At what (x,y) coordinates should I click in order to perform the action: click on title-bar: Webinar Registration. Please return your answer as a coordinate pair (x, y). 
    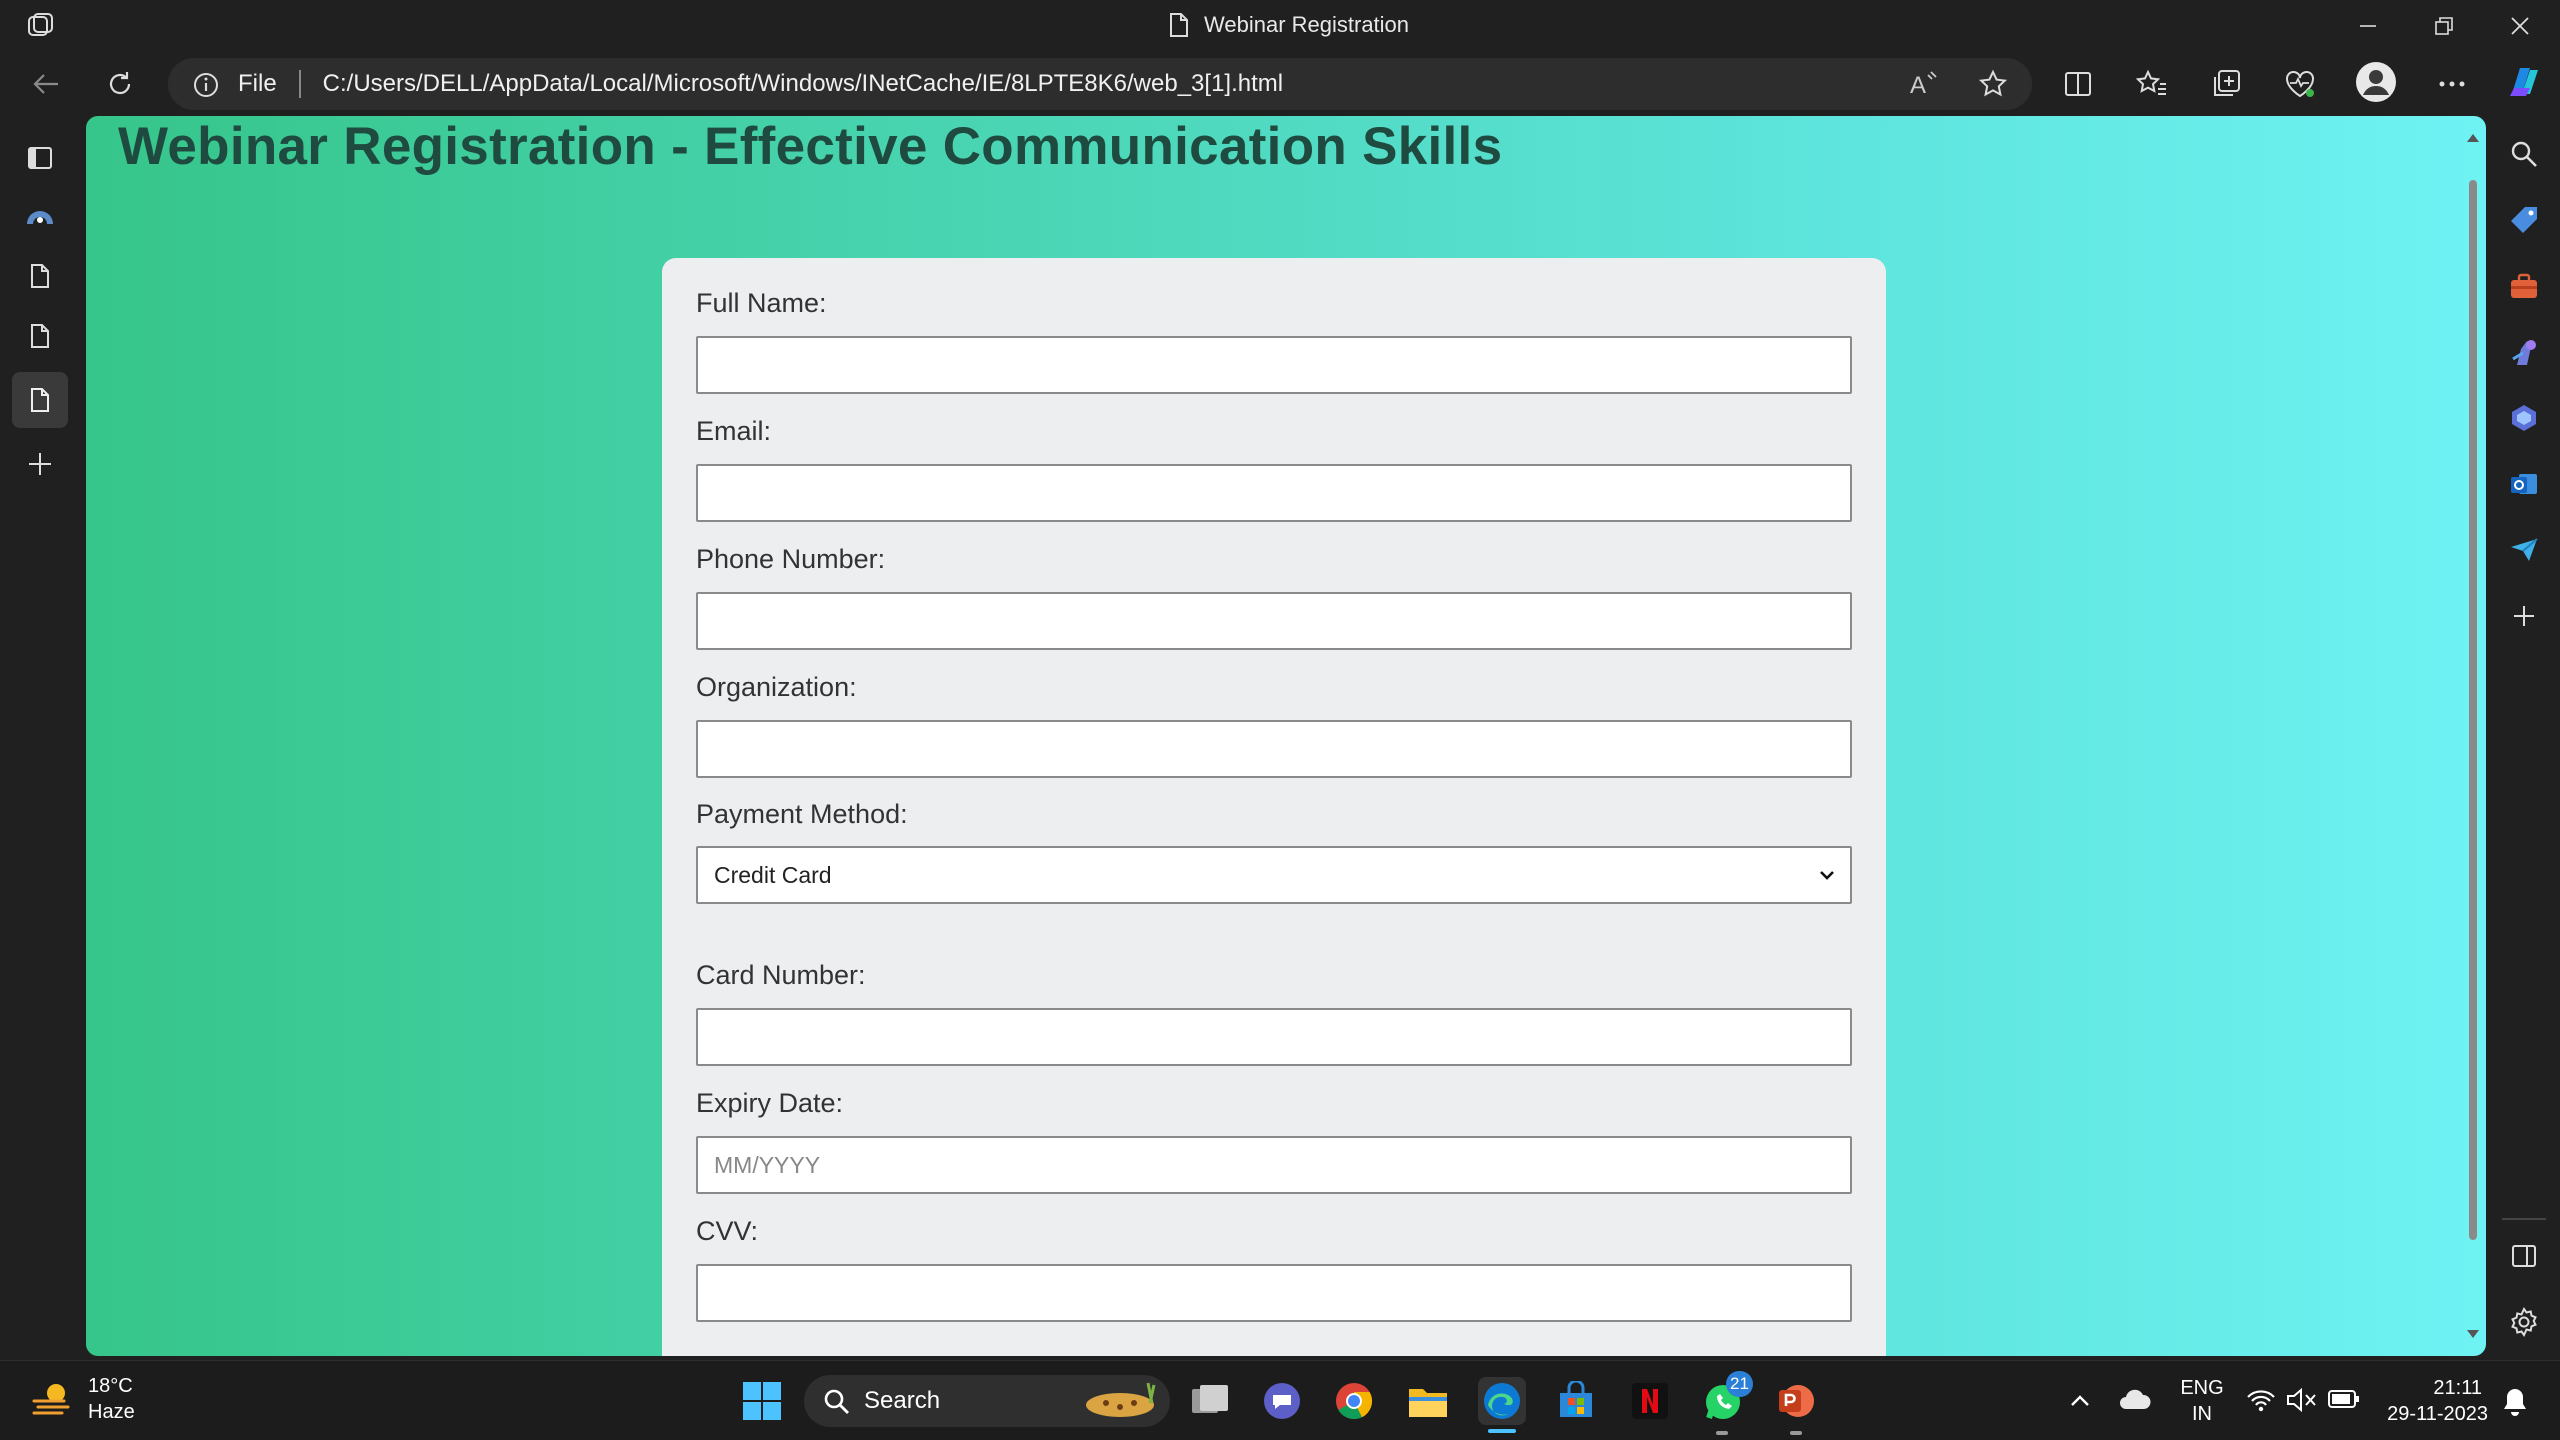
    Looking at the image, I should click on (1280, 26).